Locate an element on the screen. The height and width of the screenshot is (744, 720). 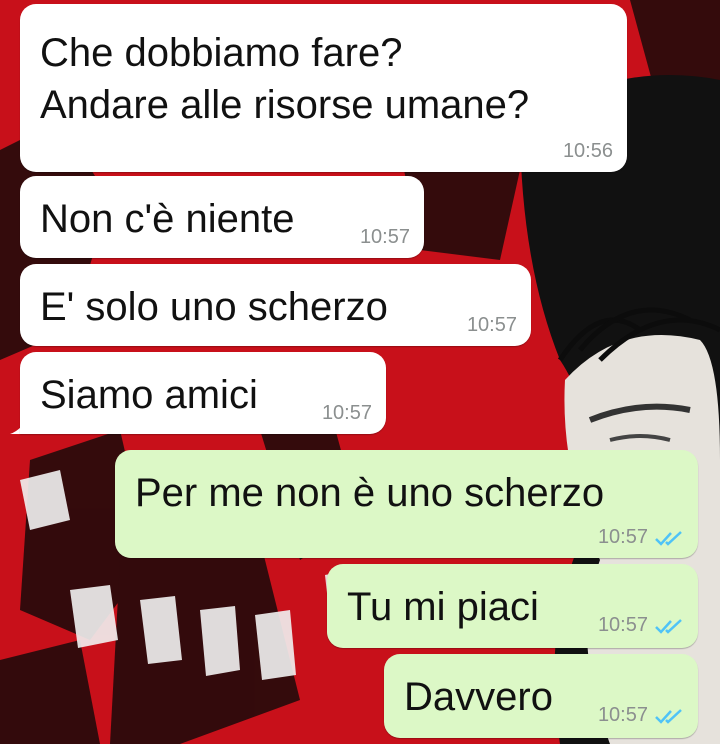
message-text: Tu mi piaci is located at coordinates (443, 607).